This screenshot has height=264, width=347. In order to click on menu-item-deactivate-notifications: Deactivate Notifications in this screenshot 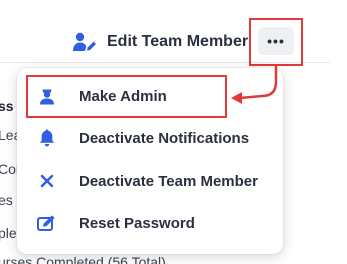, I will do `click(150, 138)`.